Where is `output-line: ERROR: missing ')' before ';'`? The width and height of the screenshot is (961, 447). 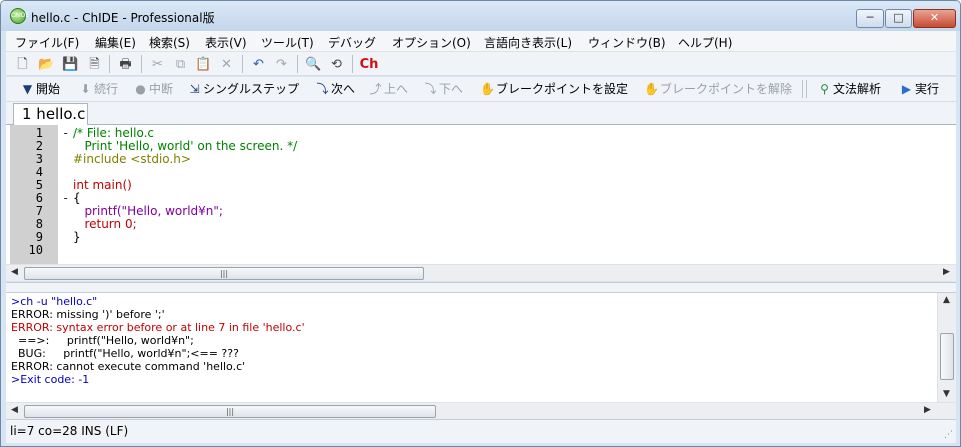
output-line: ERROR: missing ')' before ';' is located at coordinates (88, 314).